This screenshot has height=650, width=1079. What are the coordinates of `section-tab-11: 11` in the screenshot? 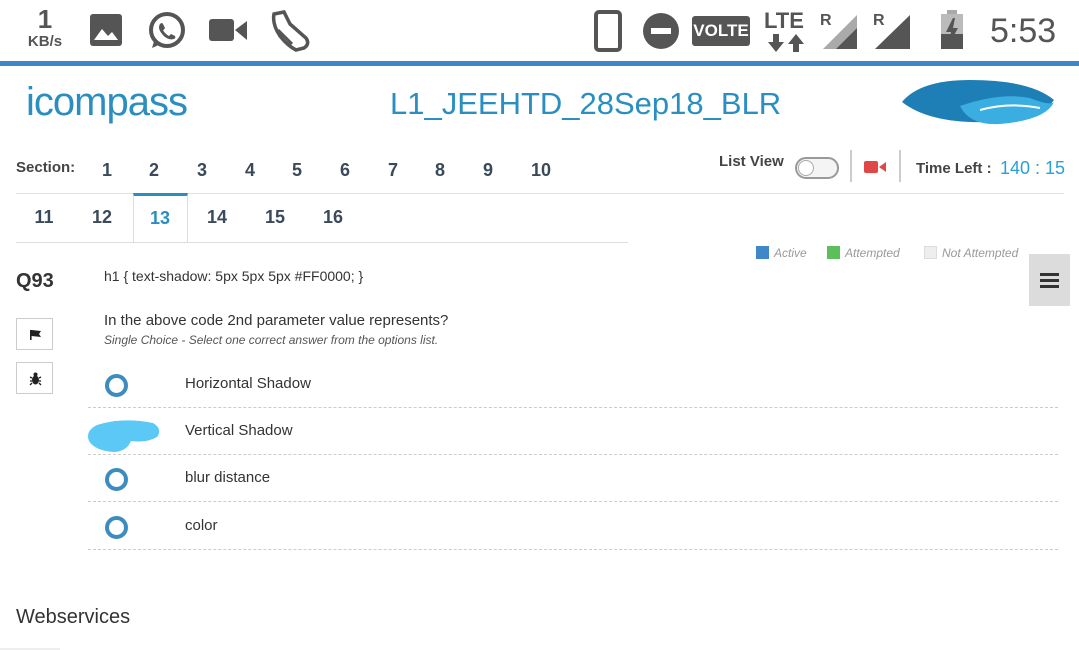 It's located at (44, 217).